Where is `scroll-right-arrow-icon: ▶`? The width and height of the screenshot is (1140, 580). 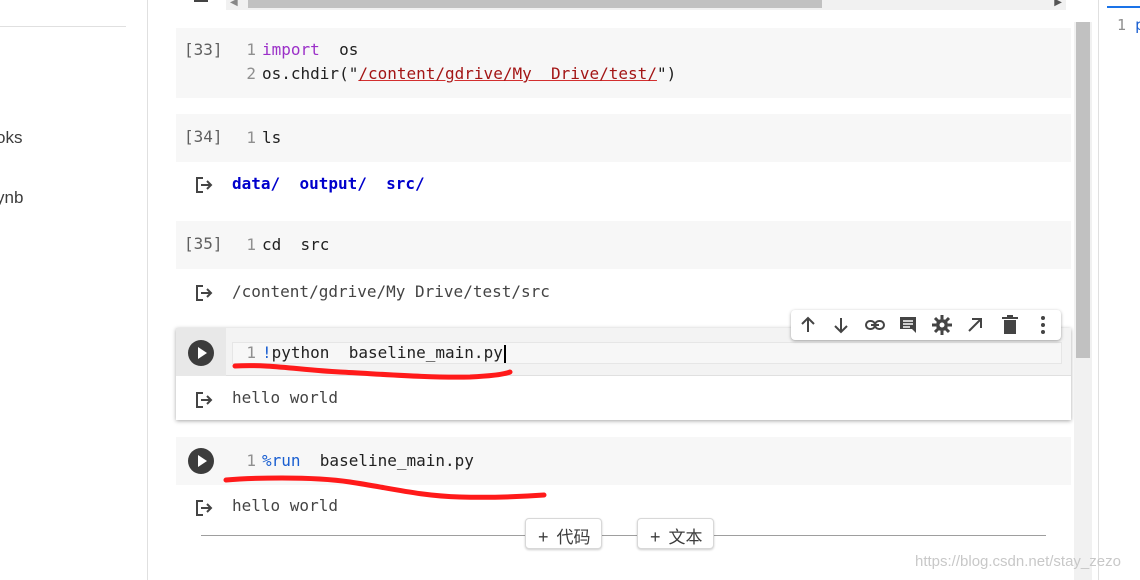
scroll-right-arrow-icon: ▶ is located at coordinates (1058, 4).